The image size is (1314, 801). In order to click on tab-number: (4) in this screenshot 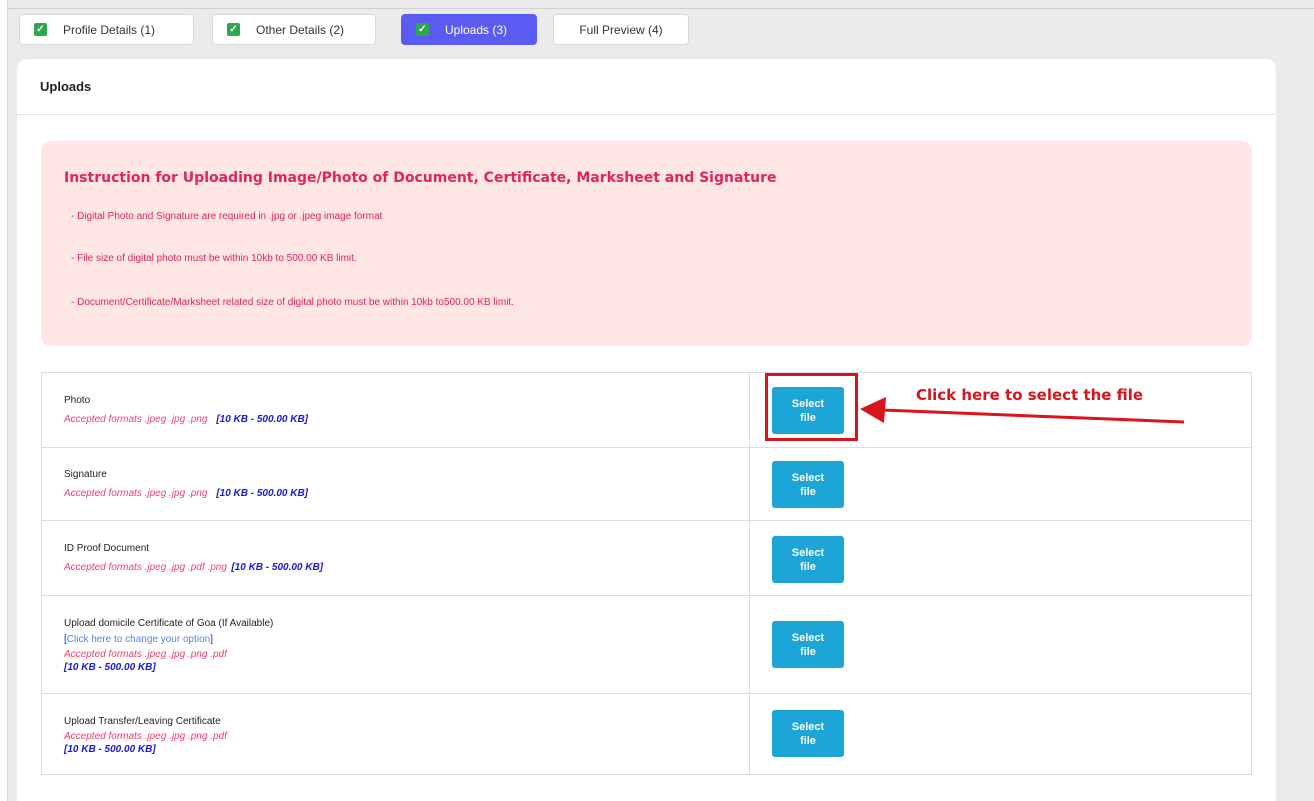, I will do `click(655, 29)`.